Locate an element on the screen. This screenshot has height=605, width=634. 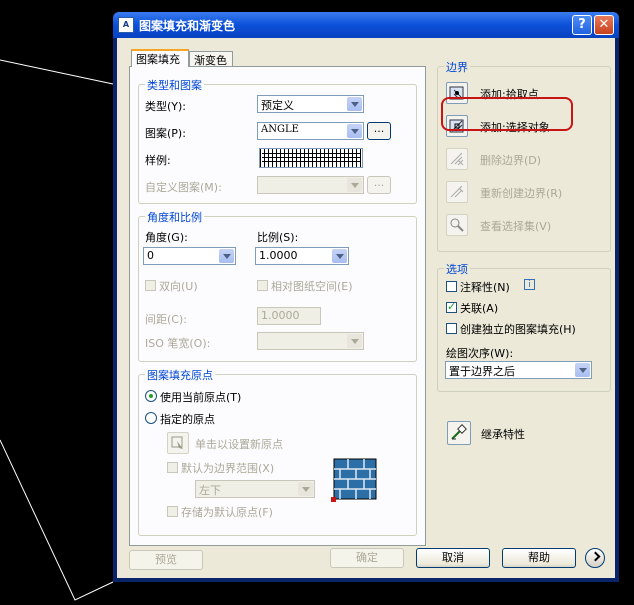
preview-button: 预览 is located at coordinates (166, 560).